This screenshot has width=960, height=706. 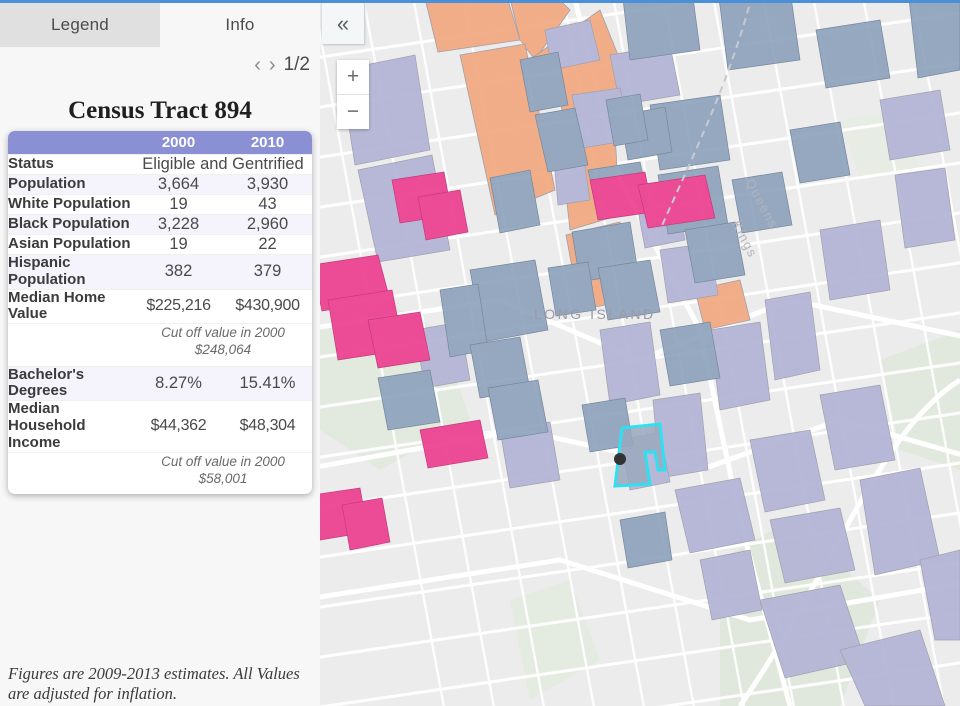 What do you see at coordinates (71, 272) in the screenshot?
I see `row-label: Hispanic Population` at bounding box center [71, 272].